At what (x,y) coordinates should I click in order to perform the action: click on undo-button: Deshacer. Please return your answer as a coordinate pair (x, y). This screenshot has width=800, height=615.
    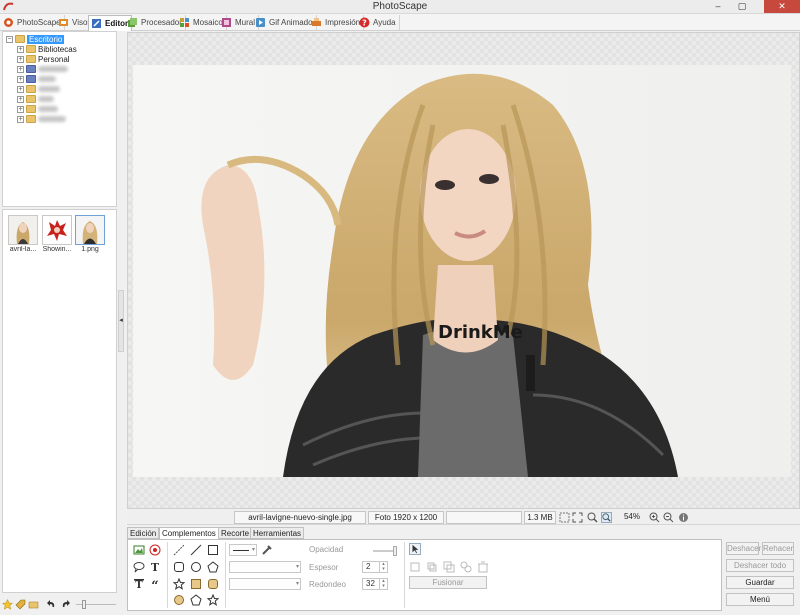
    Looking at the image, I should click on (743, 548).